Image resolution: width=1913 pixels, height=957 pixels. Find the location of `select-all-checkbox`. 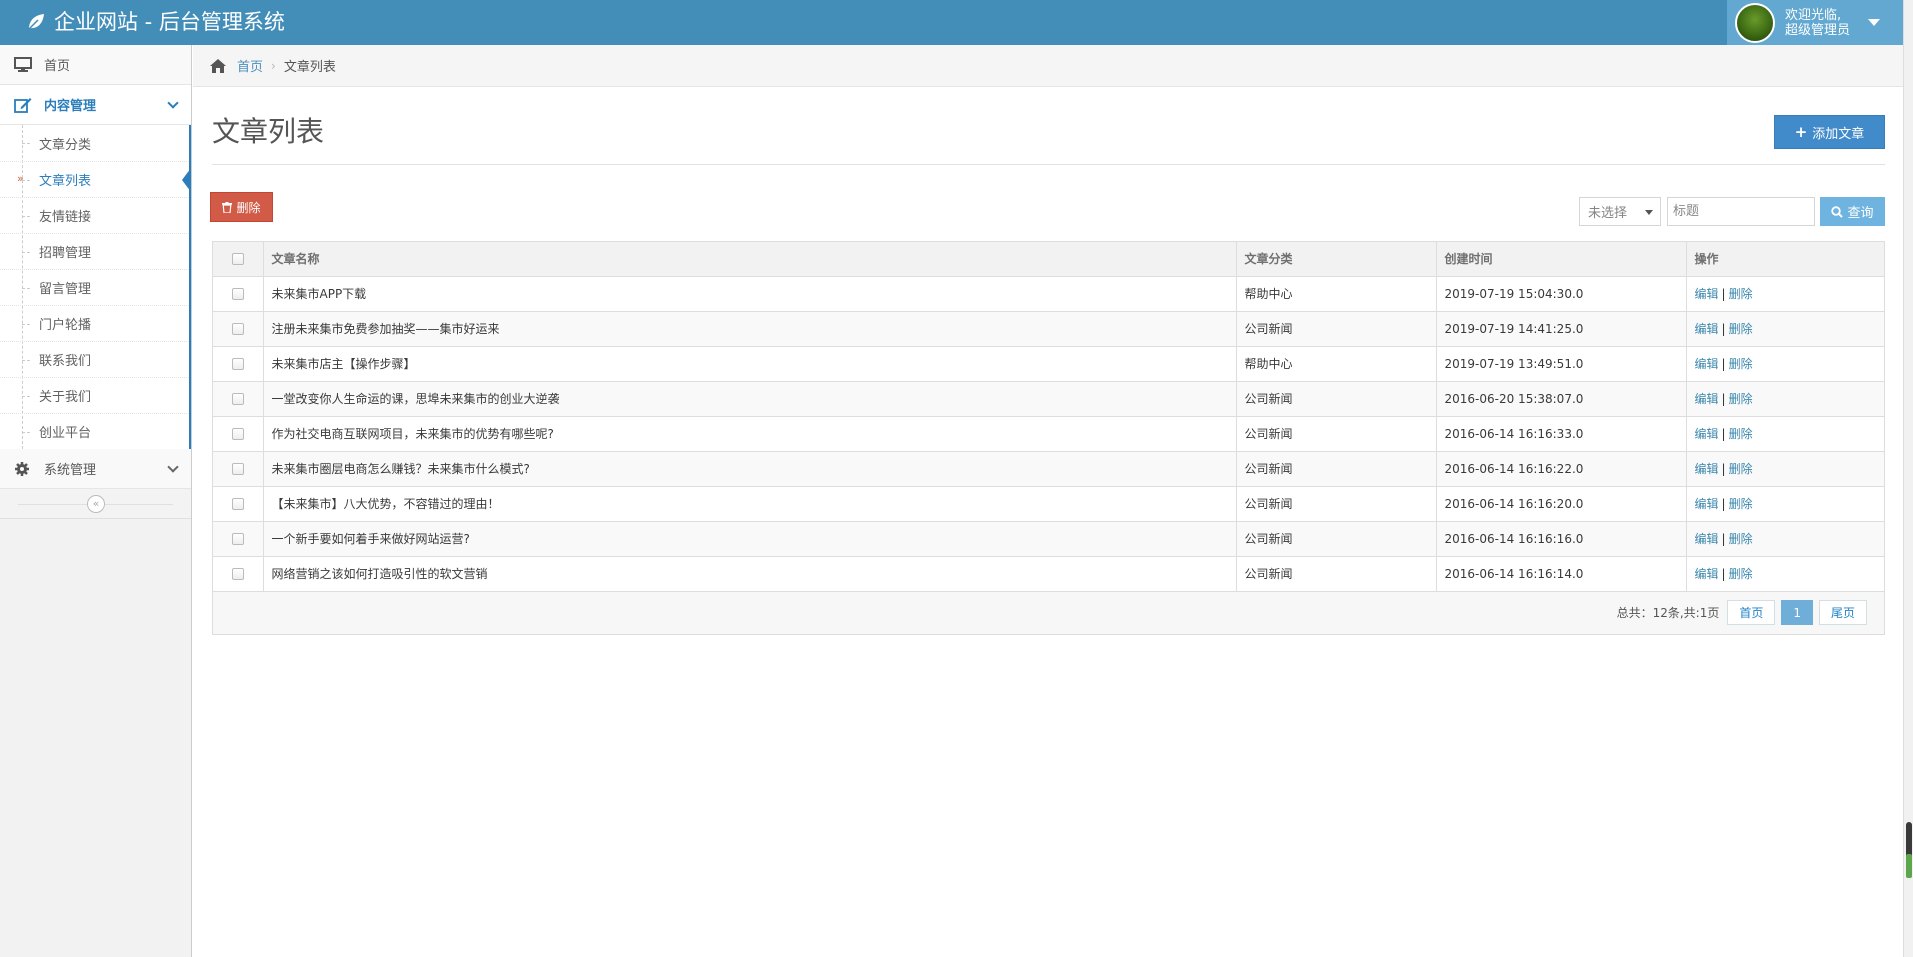

select-all-checkbox is located at coordinates (237, 259).